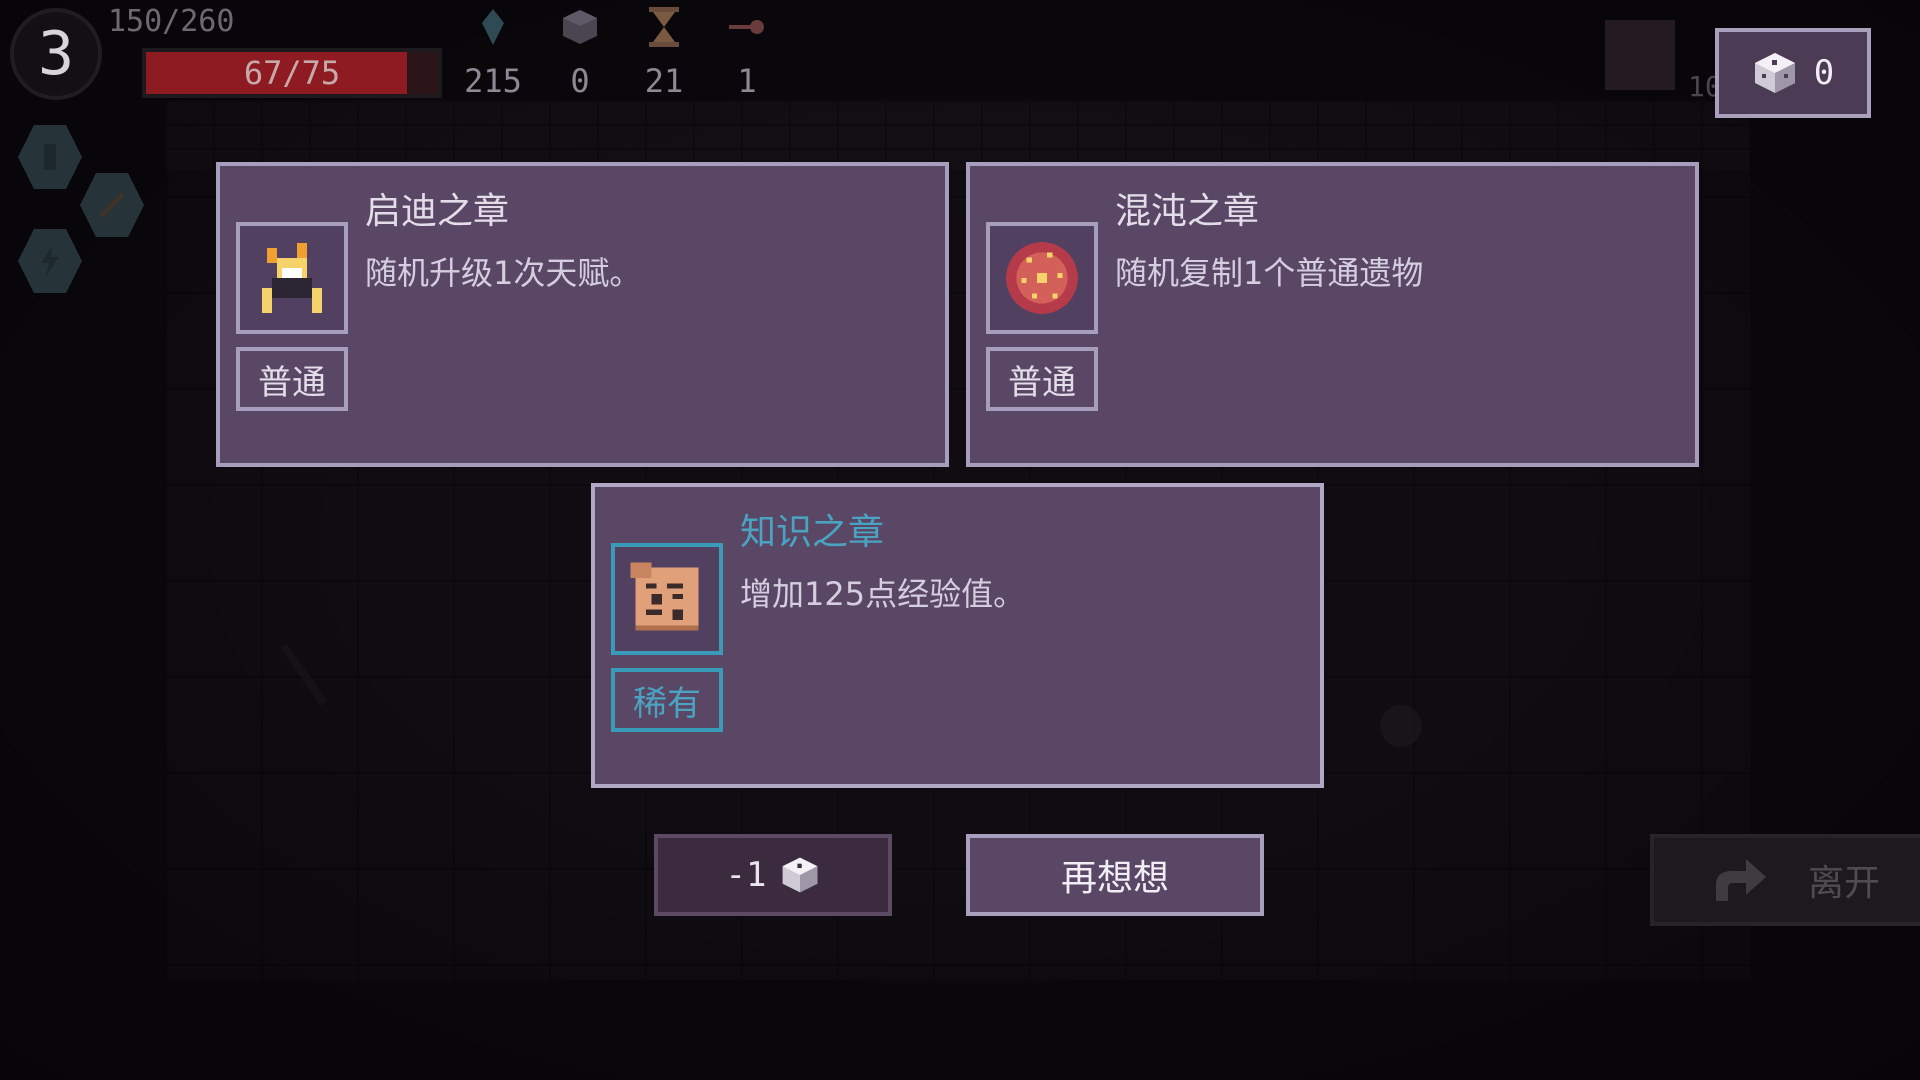 The image size is (1920, 1080). I want to click on lightning-icon, so click(50, 261).